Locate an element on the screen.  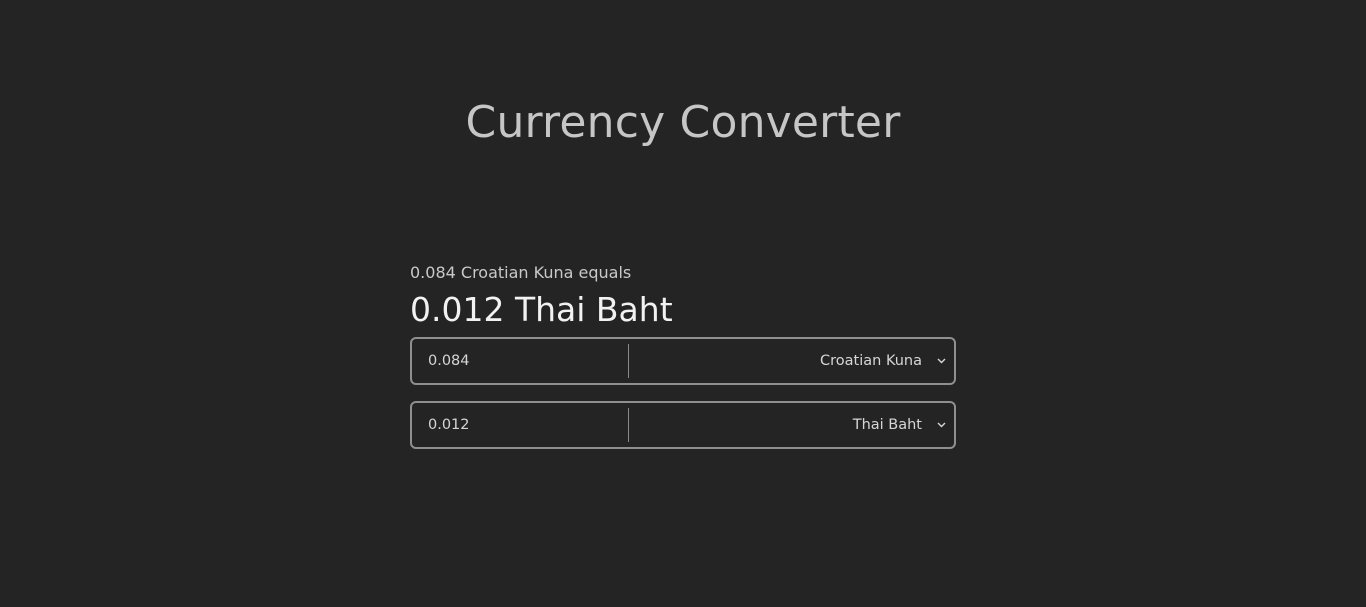
to-currency-value: Thai Baht is located at coordinates (887, 425).